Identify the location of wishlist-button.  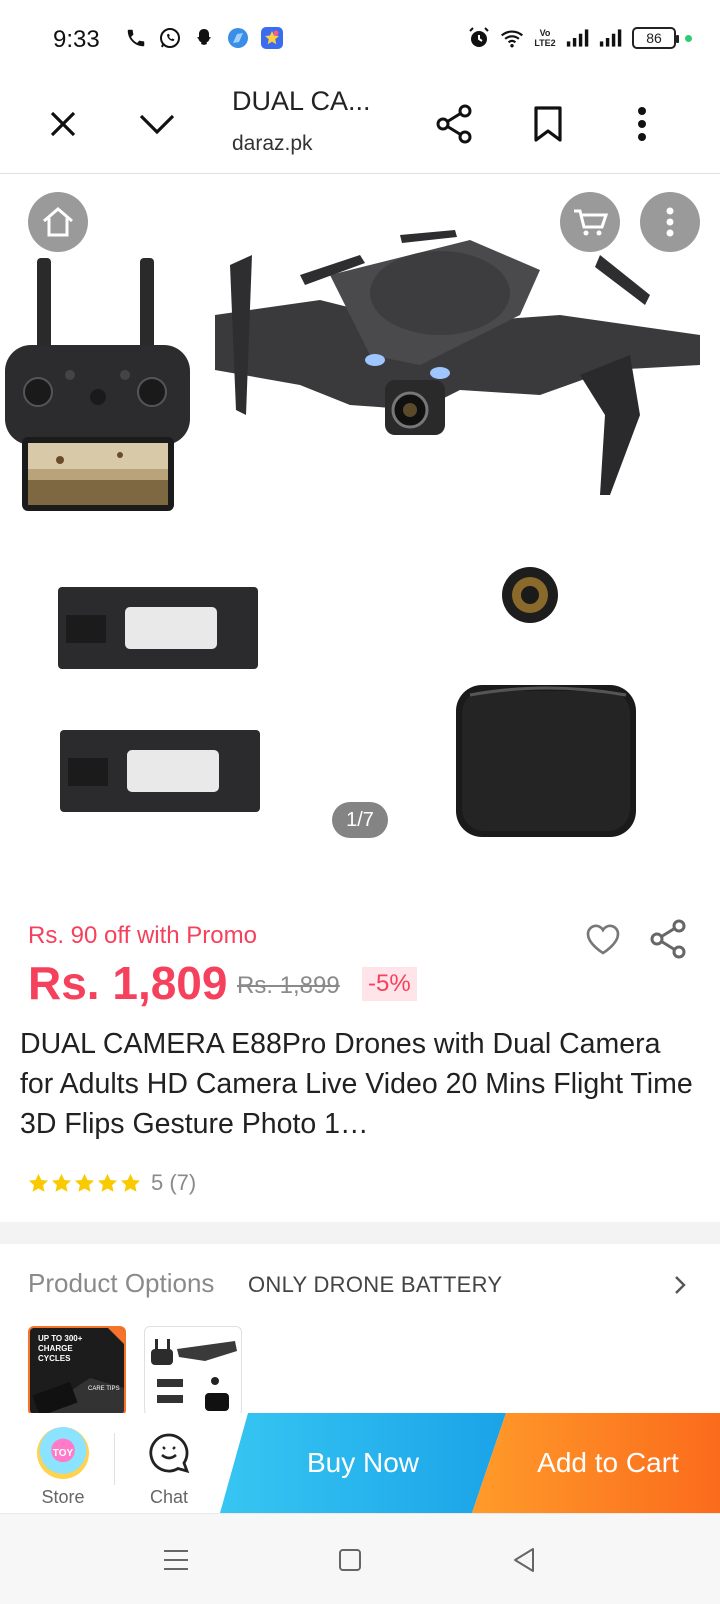
(603, 940).